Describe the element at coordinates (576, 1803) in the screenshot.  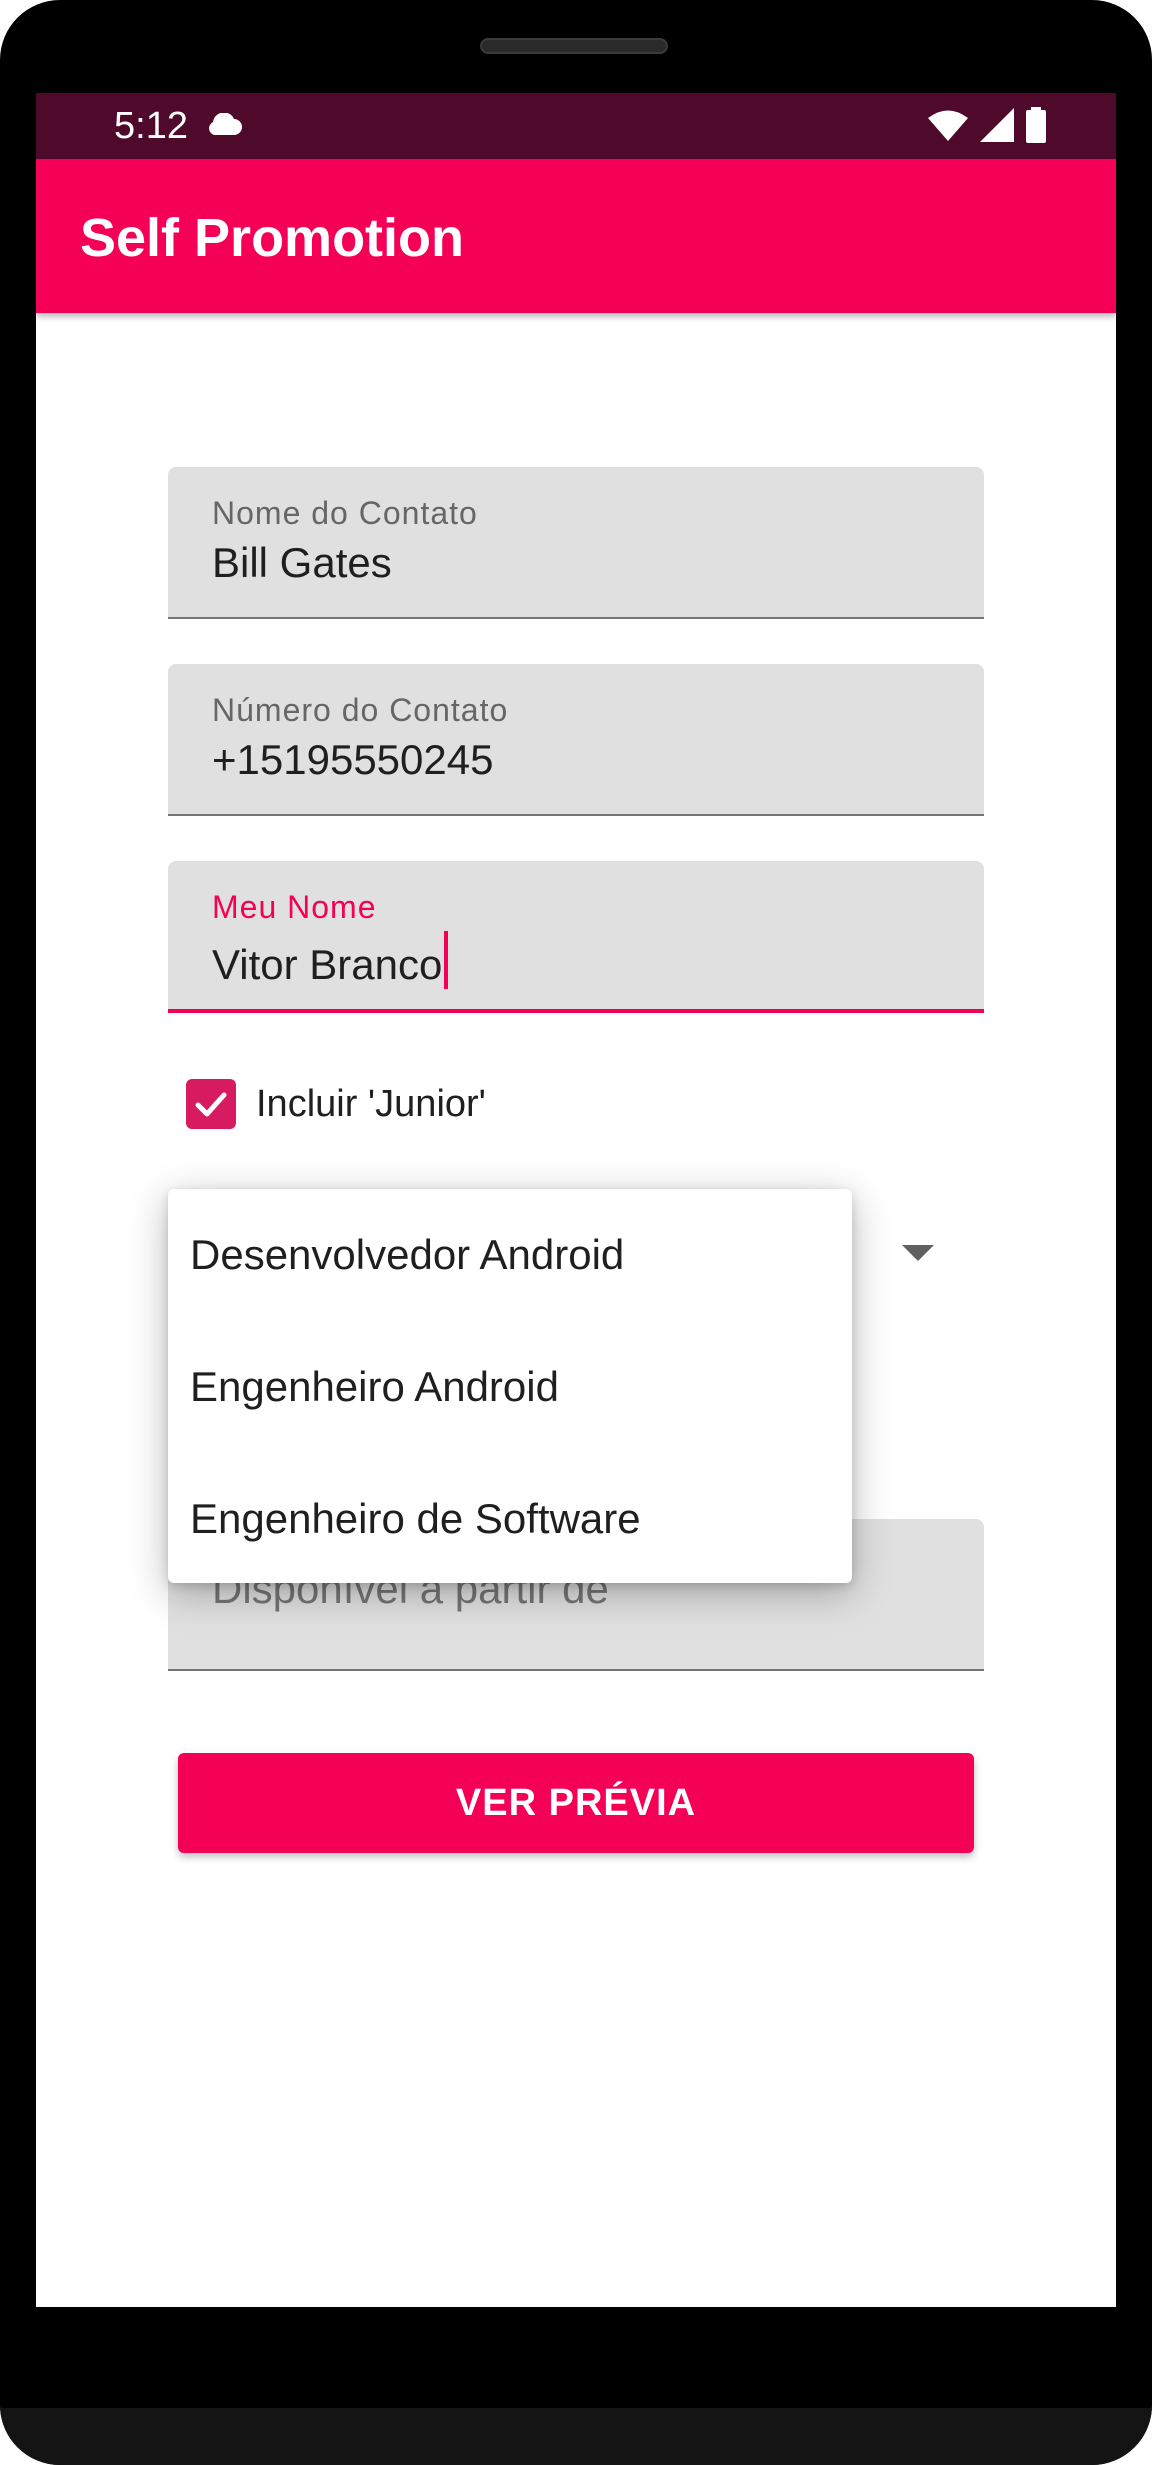
I see `preview-button: VER PRÉVIA` at that location.